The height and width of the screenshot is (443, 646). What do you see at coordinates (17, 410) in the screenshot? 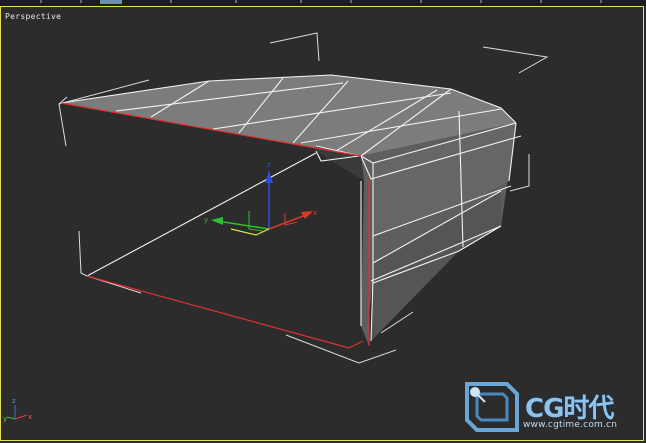
I see `view-axis-tripod: z y x` at bounding box center [17, 410].